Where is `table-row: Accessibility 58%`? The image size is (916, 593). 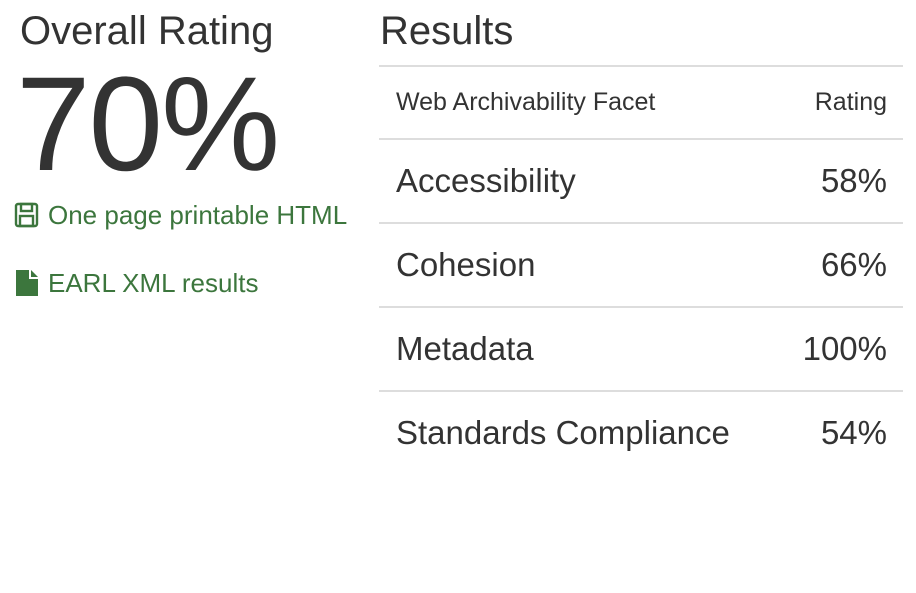
table-row: Accessibility 58% is located at coordinates (641, 180).